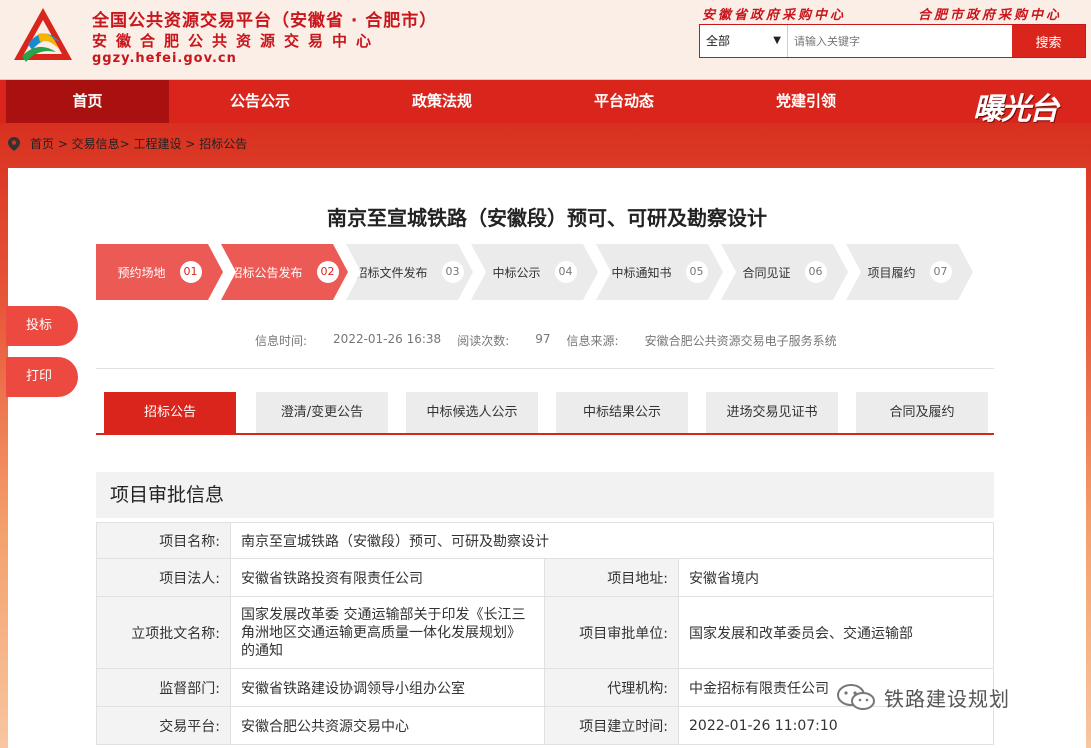  I want to click on tab-bid-notice: 招标公告, so click(170, 412).